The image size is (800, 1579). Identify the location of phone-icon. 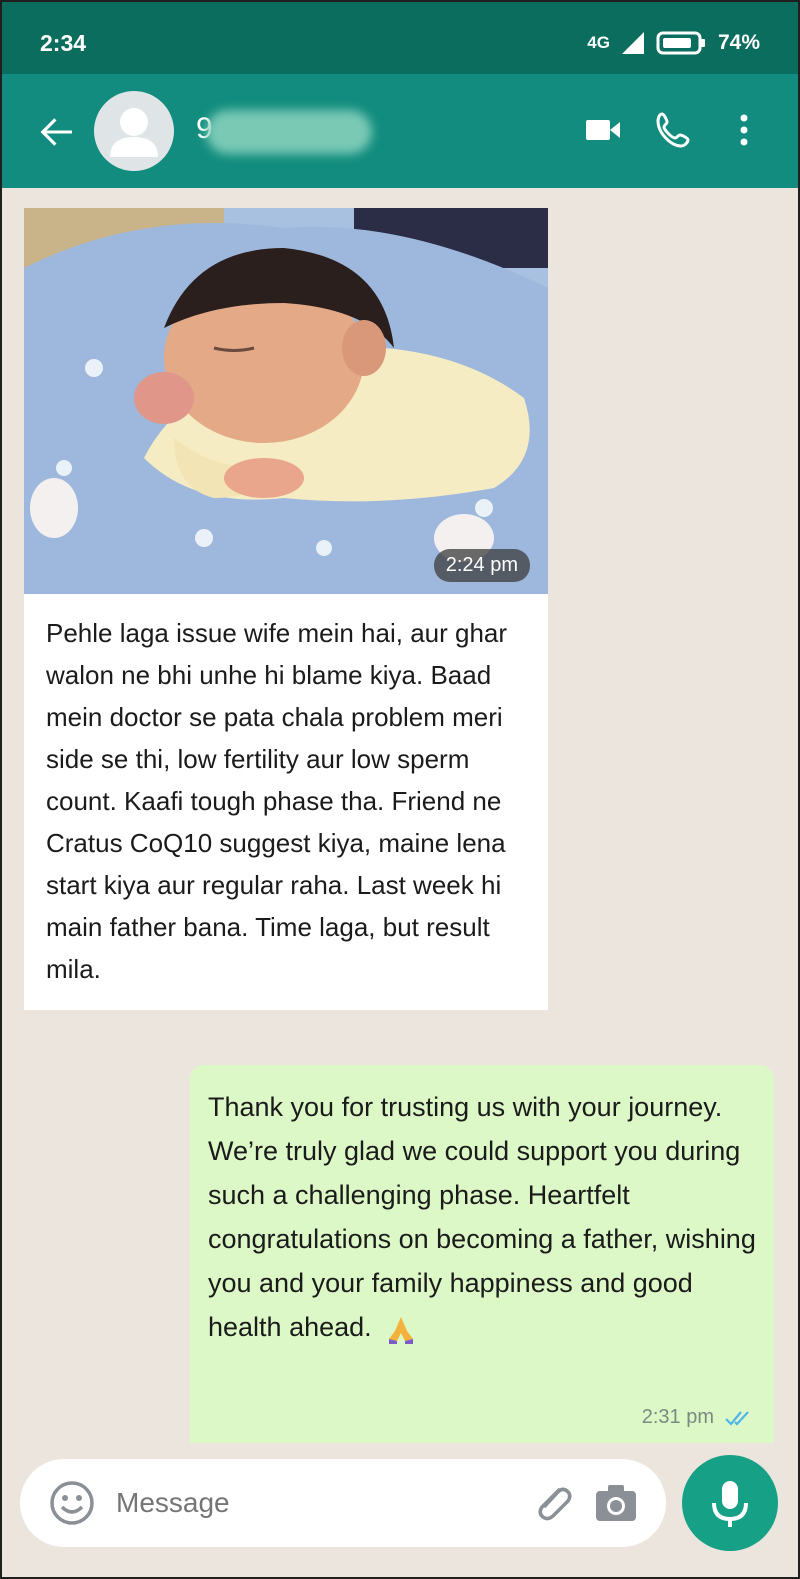
(674, 130).